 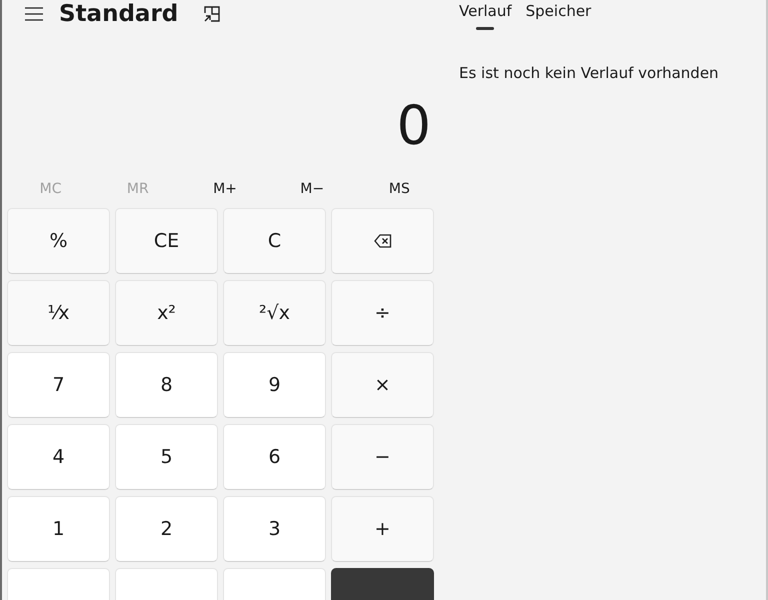 What do you see at coordinates (118, 14) in the screenshot?
I see `mode-title: Standard` at bounding box center [118, 14].